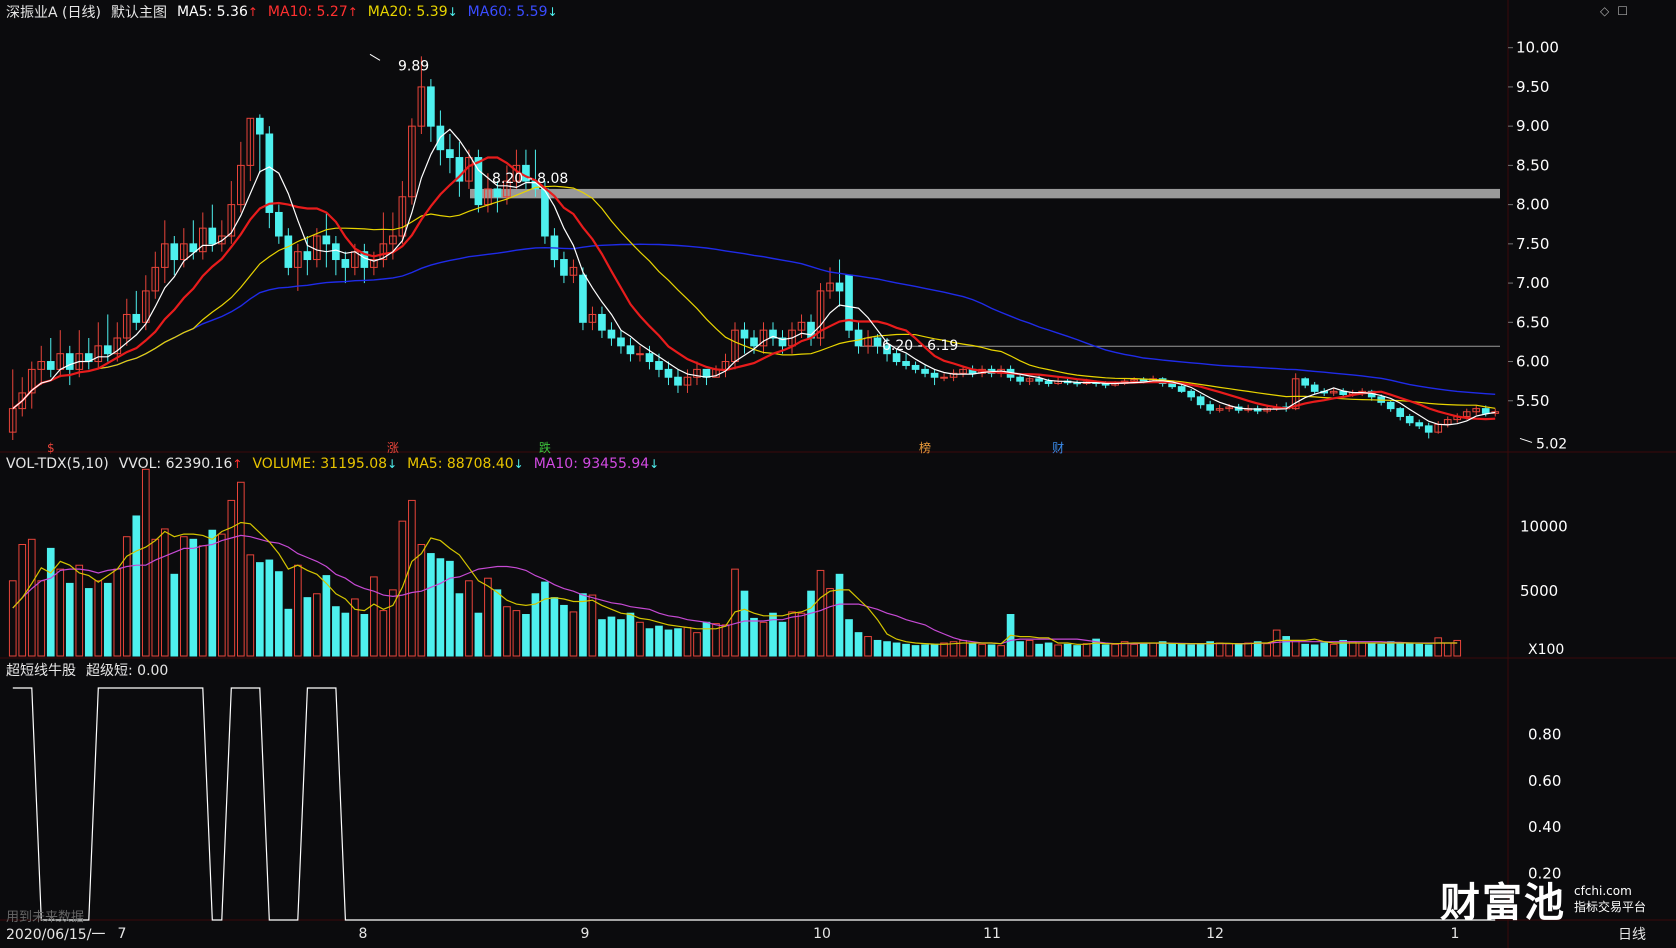 The image size is (1676, 948). Describe the element at coordinates (252, 12) in the screenshot. I see `up-arrow-icon: ↑` at that location.